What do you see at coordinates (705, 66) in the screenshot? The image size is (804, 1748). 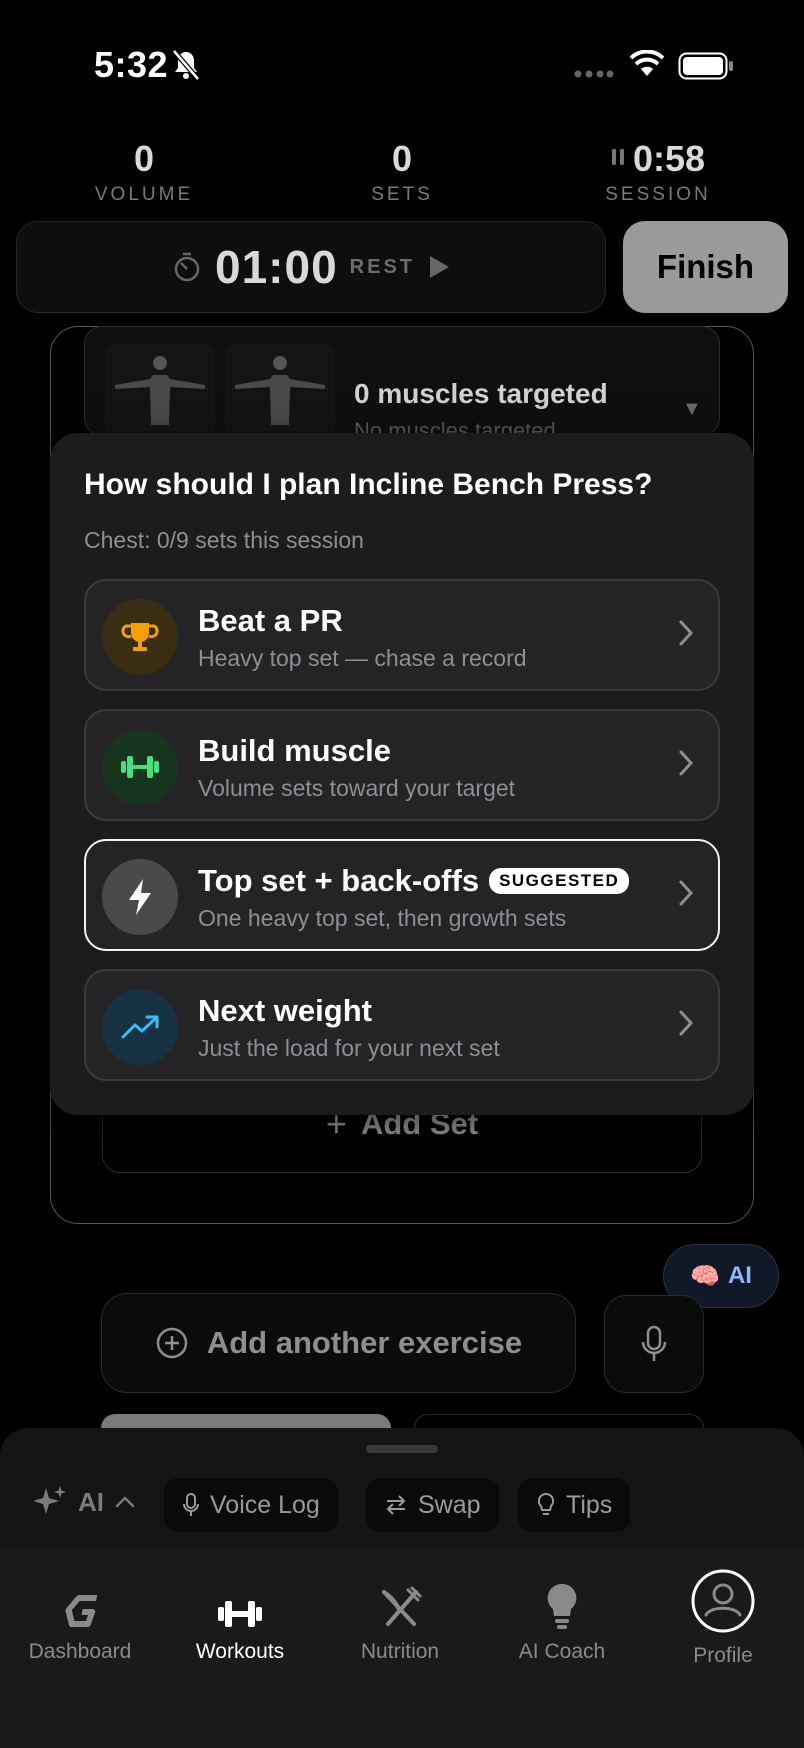 I see `battery-icon` at bounding box center [705, 66].